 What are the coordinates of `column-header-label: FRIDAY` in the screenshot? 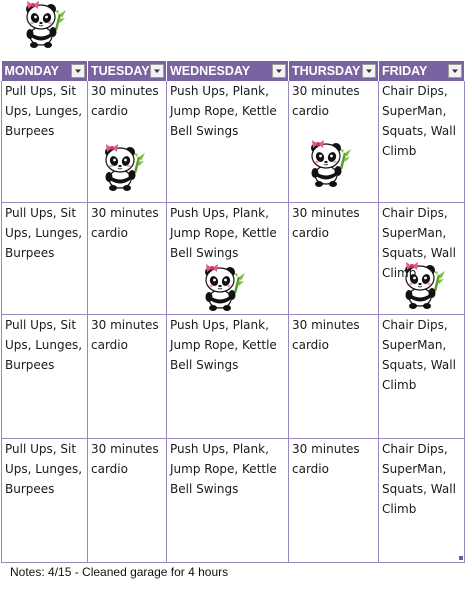 It's located at (405, 71).